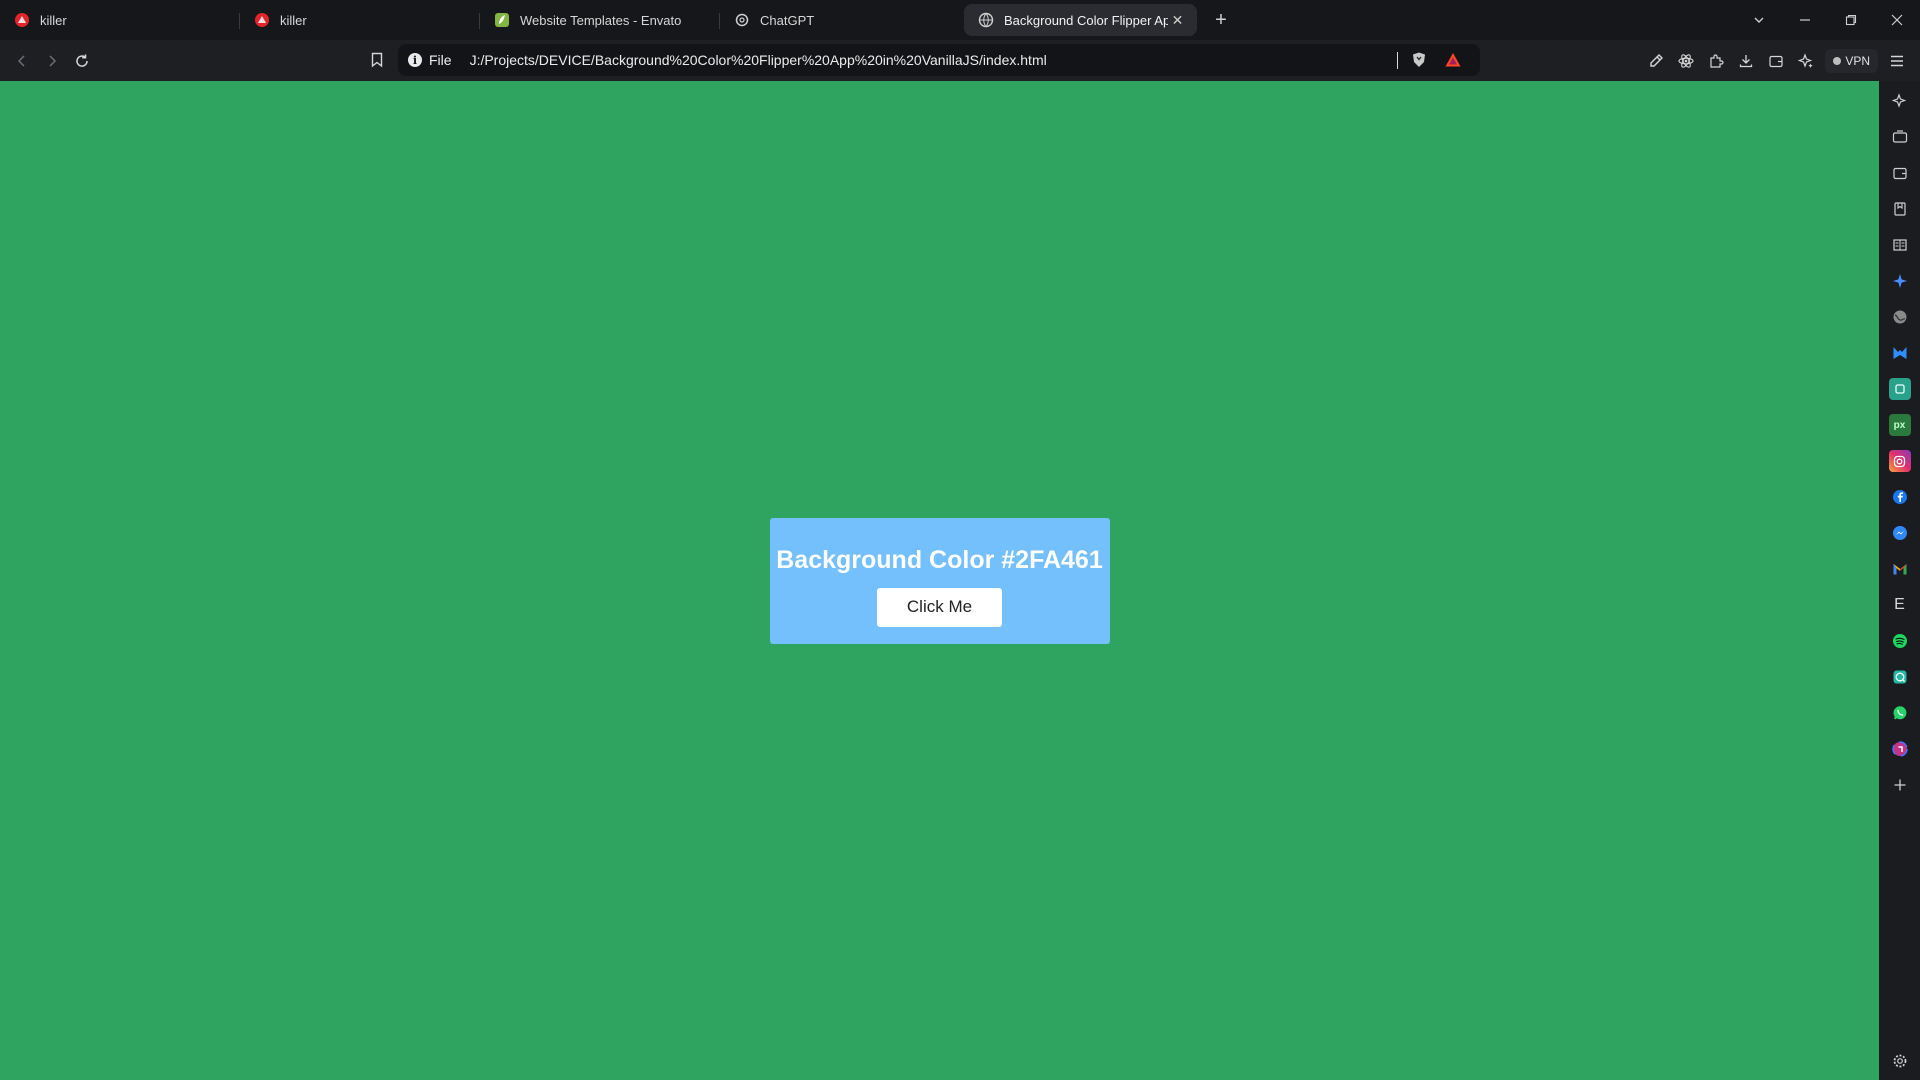 The width and height of the screenshot is (1920, 1080). I want to click on forward-button, so click(52, 61).